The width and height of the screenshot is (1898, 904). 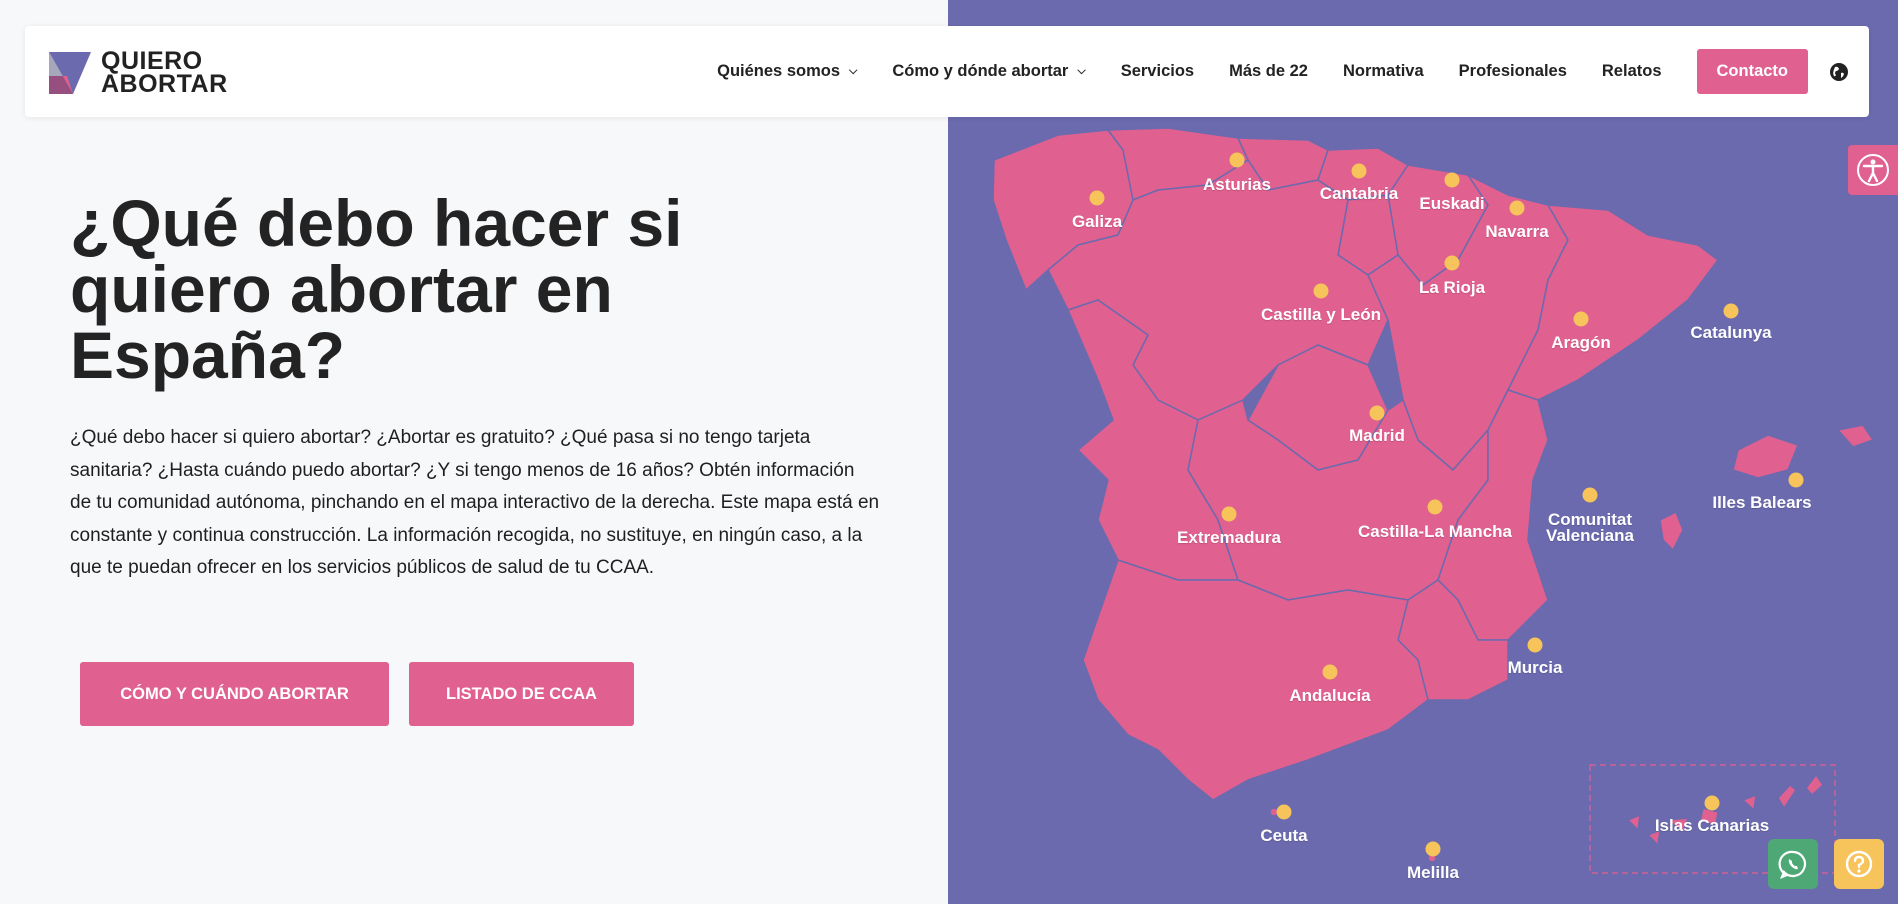 I want to click on region-label-extremadura: Extremadura, so click(x=1229, y=537).